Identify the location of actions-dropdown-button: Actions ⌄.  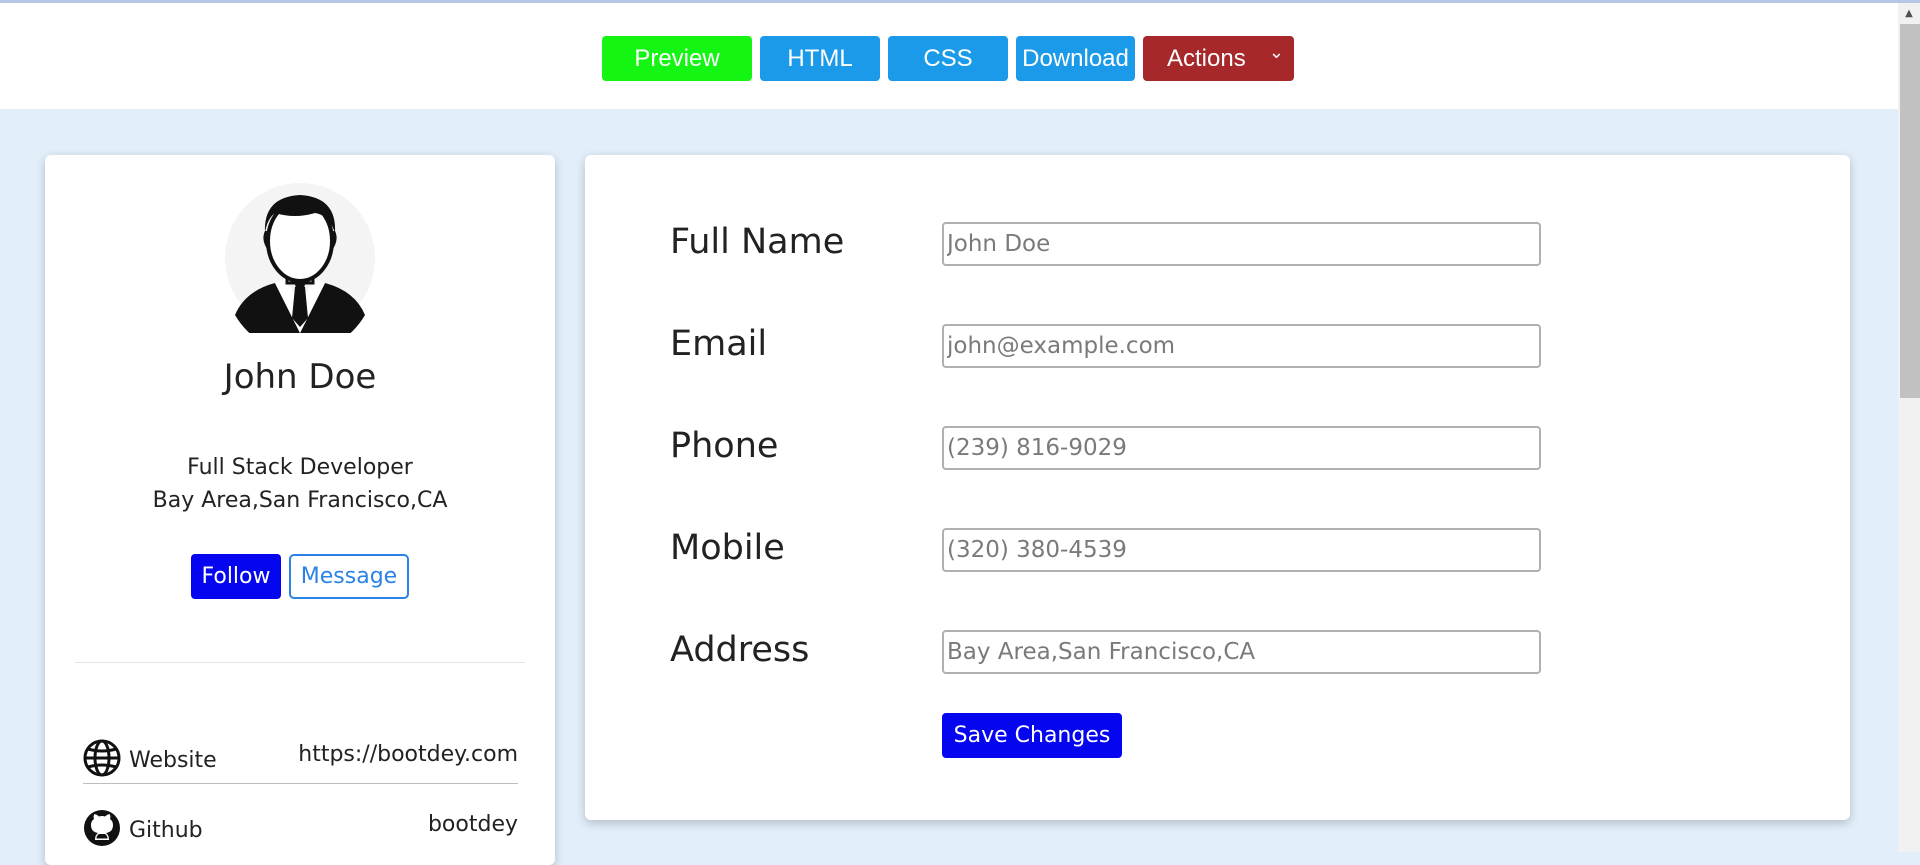
(1218, 58).